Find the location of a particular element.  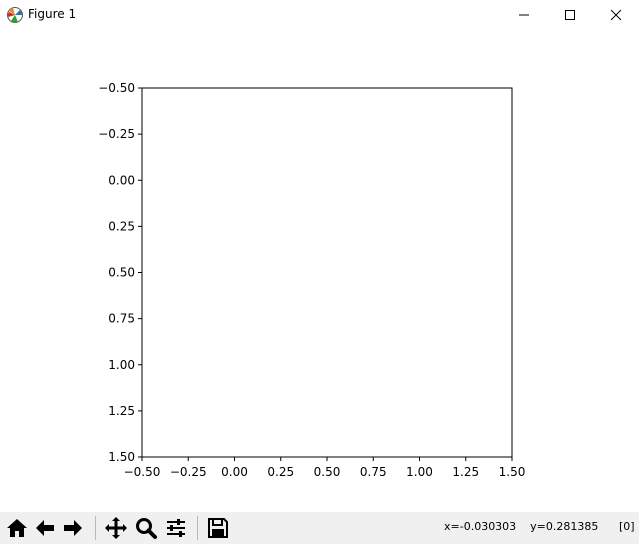

save-button is located at coordinates (218, 528).